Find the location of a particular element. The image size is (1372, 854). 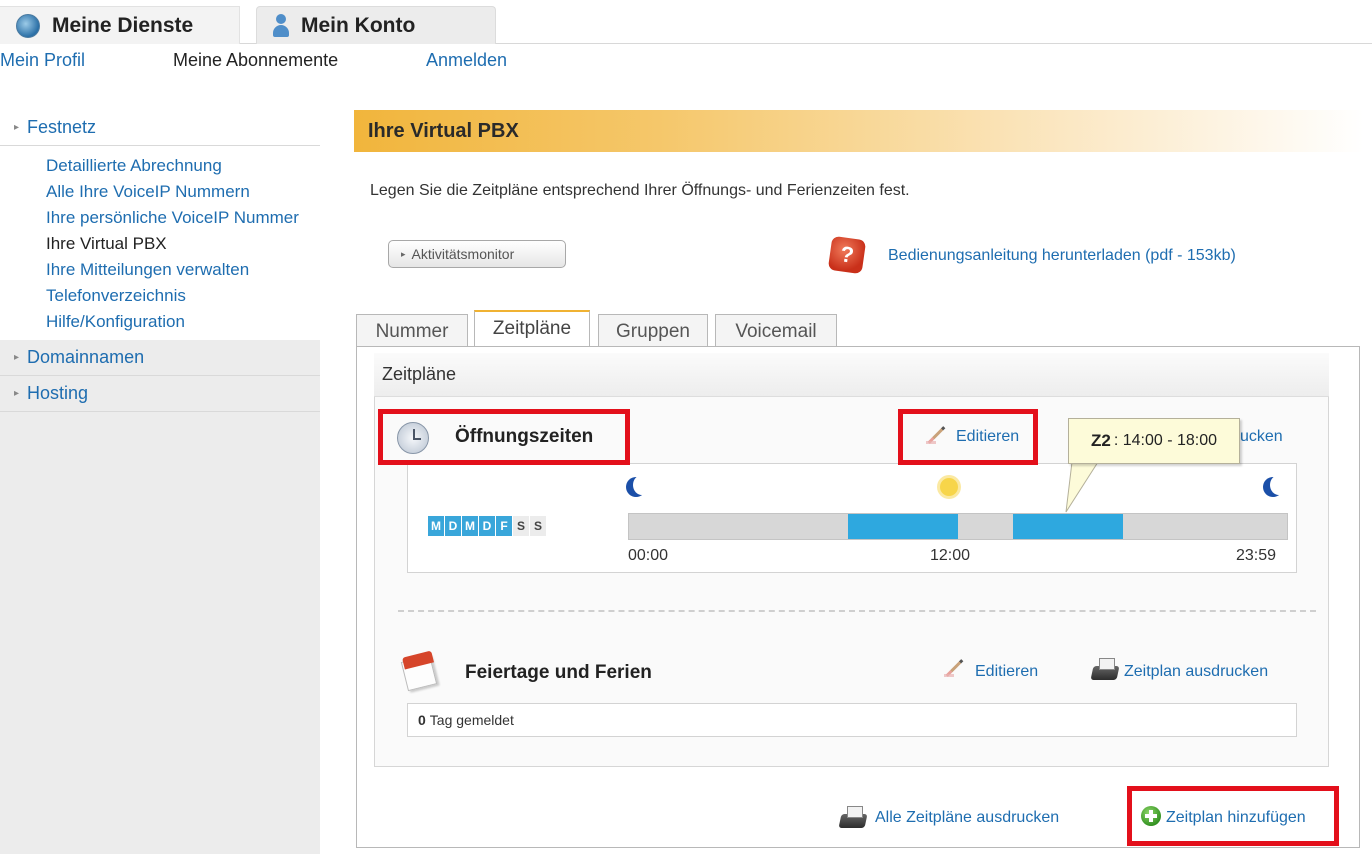

weekday-selector: M D M D F S S is located at coordinates (487, 526).